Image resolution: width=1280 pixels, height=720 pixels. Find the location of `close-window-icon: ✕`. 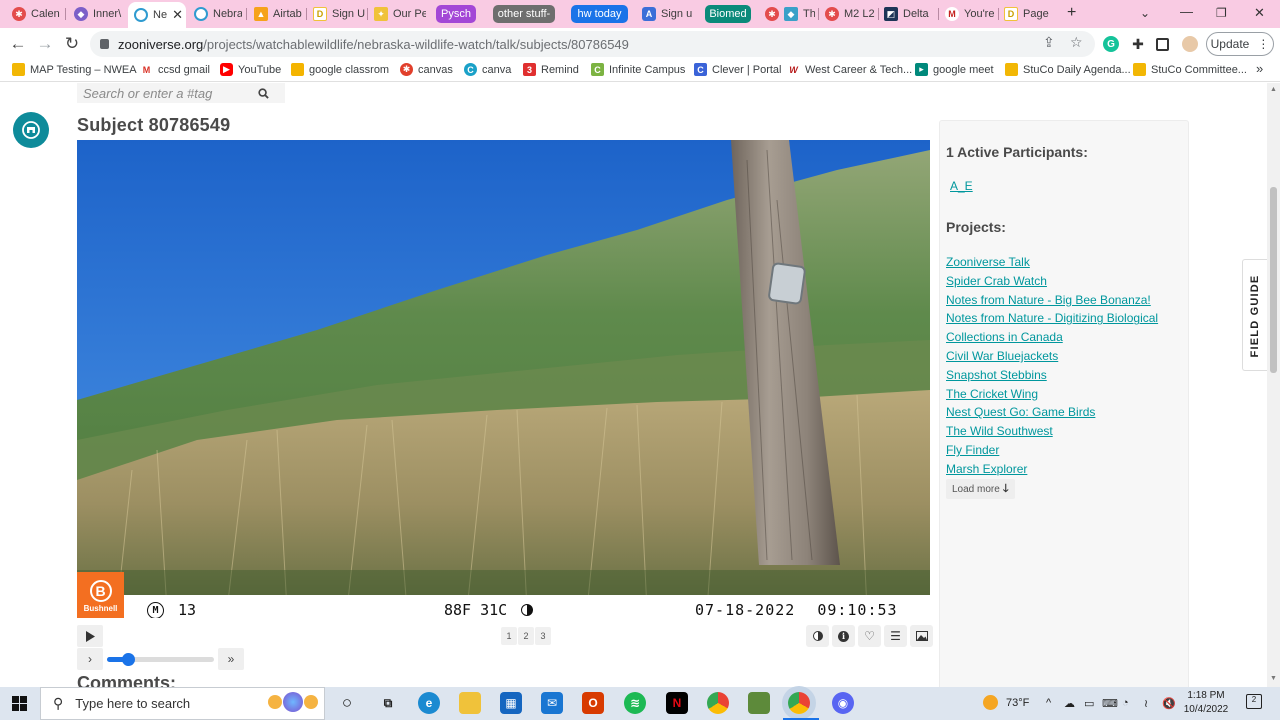

close-window-icon: ✕ is located at coordinates (1259, 13).